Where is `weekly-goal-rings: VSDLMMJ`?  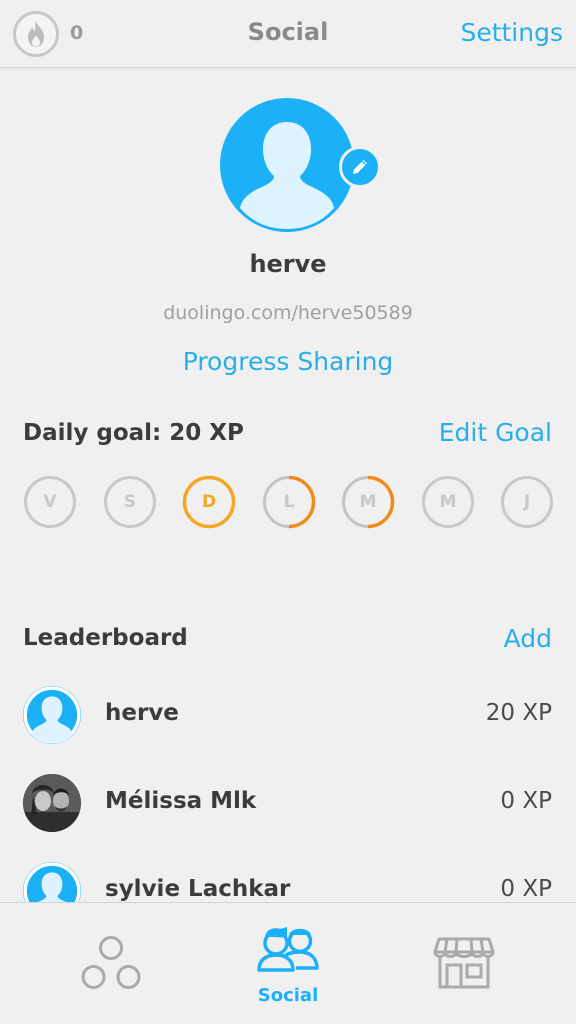
weekly-goal-rings: VSDLMMJ is located at coordinates (289, 502).